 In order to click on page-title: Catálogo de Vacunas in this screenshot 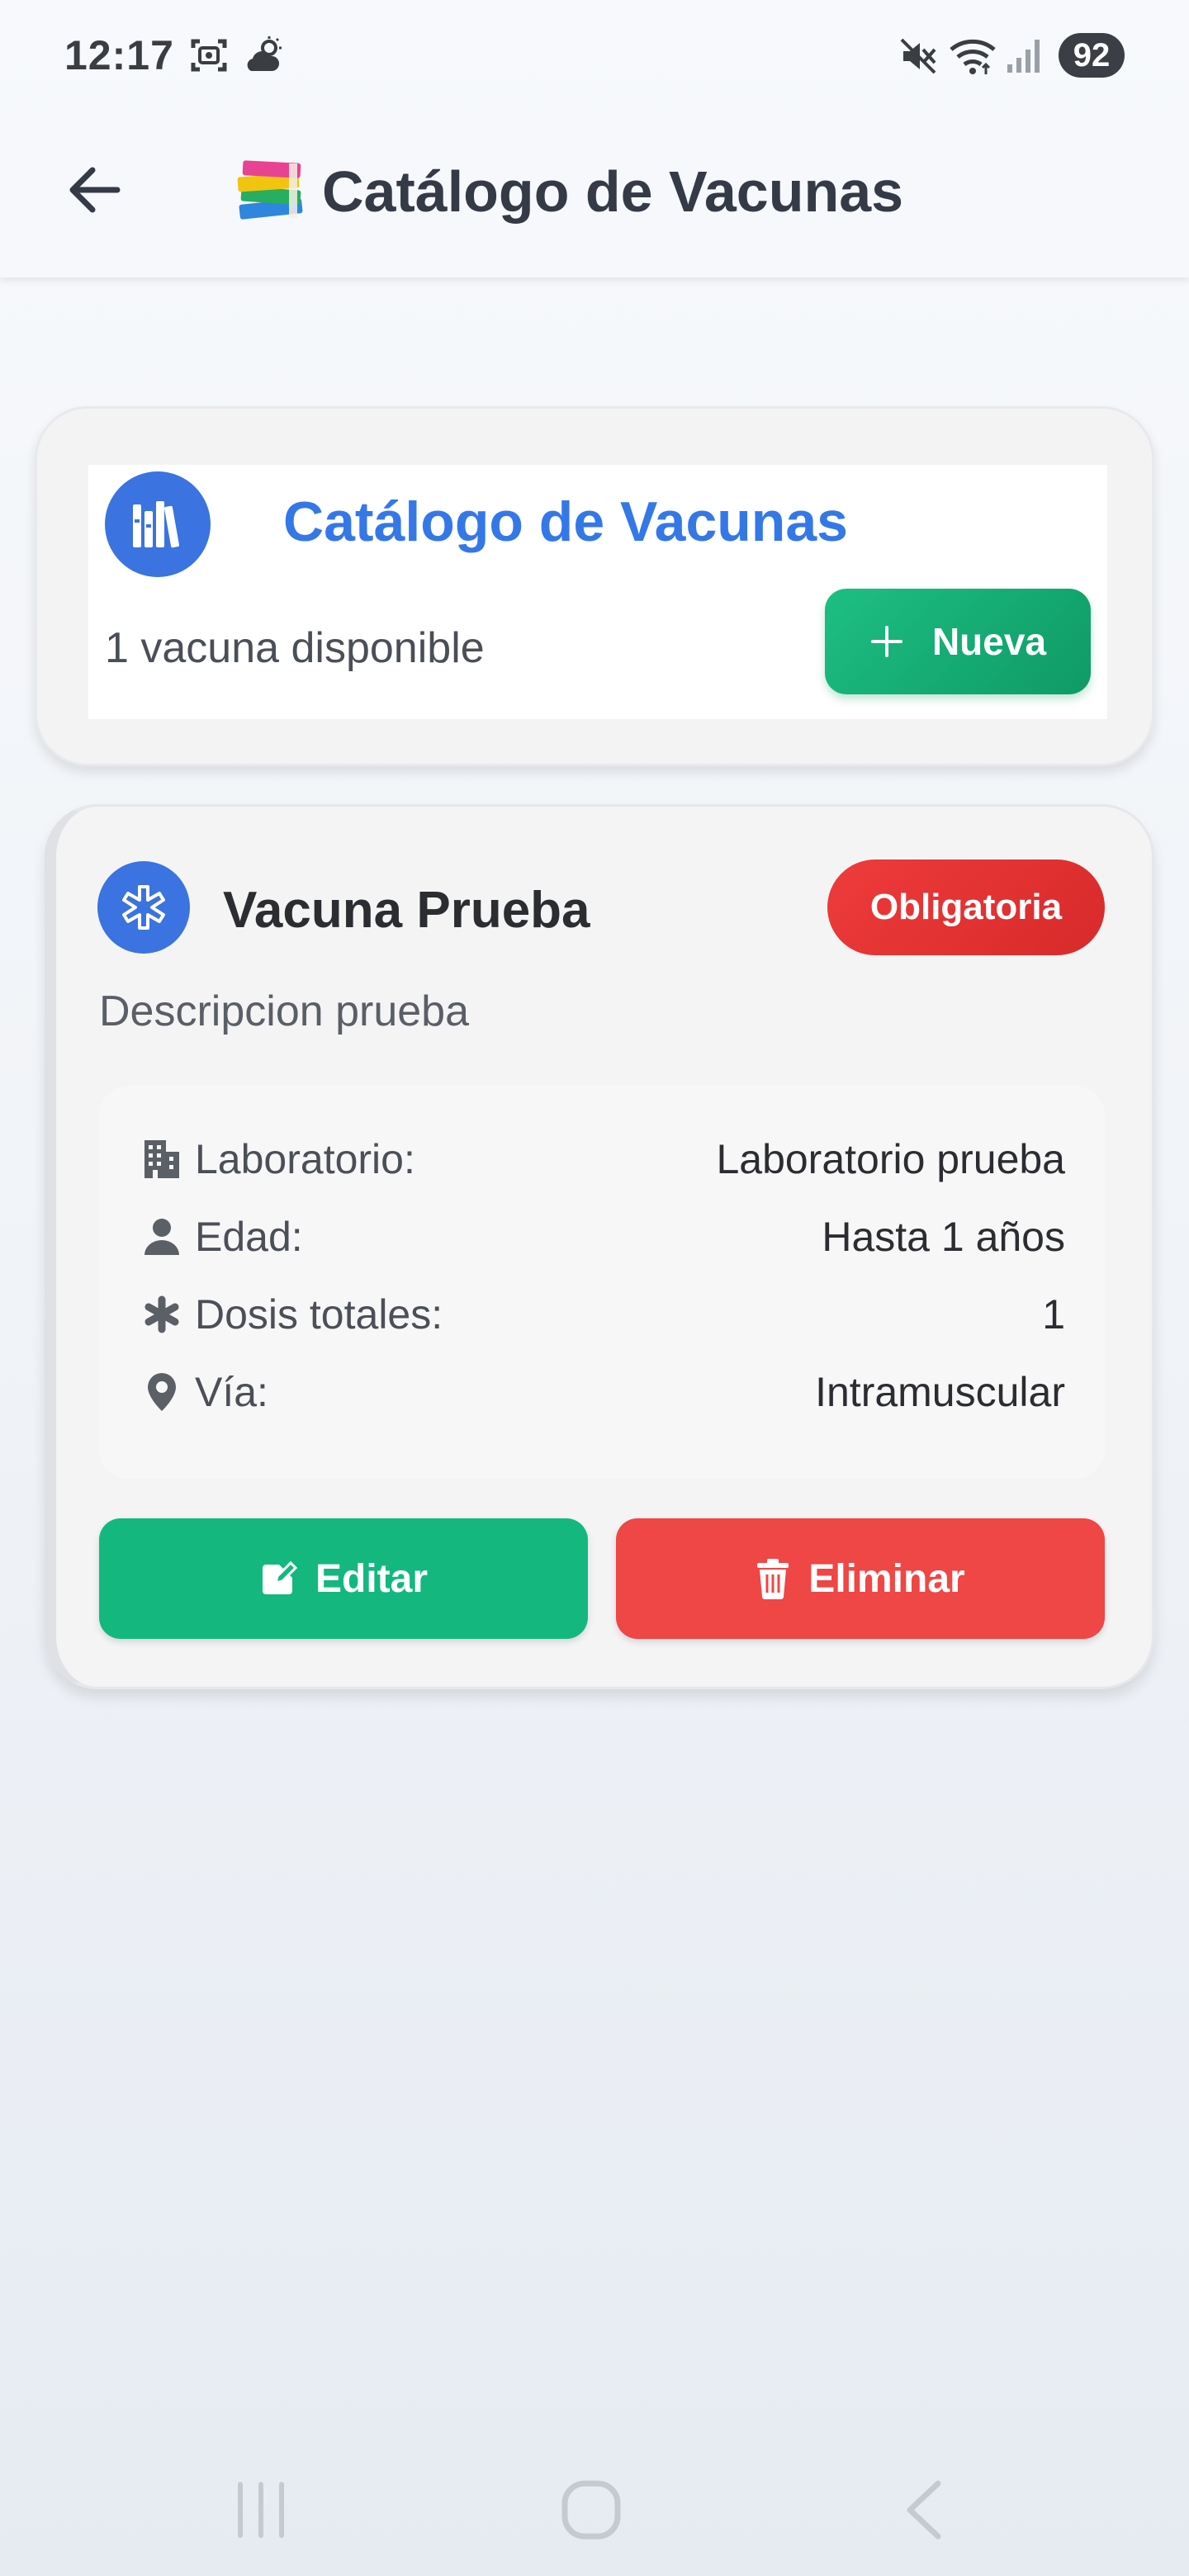, I will do `click(568, 191)`.